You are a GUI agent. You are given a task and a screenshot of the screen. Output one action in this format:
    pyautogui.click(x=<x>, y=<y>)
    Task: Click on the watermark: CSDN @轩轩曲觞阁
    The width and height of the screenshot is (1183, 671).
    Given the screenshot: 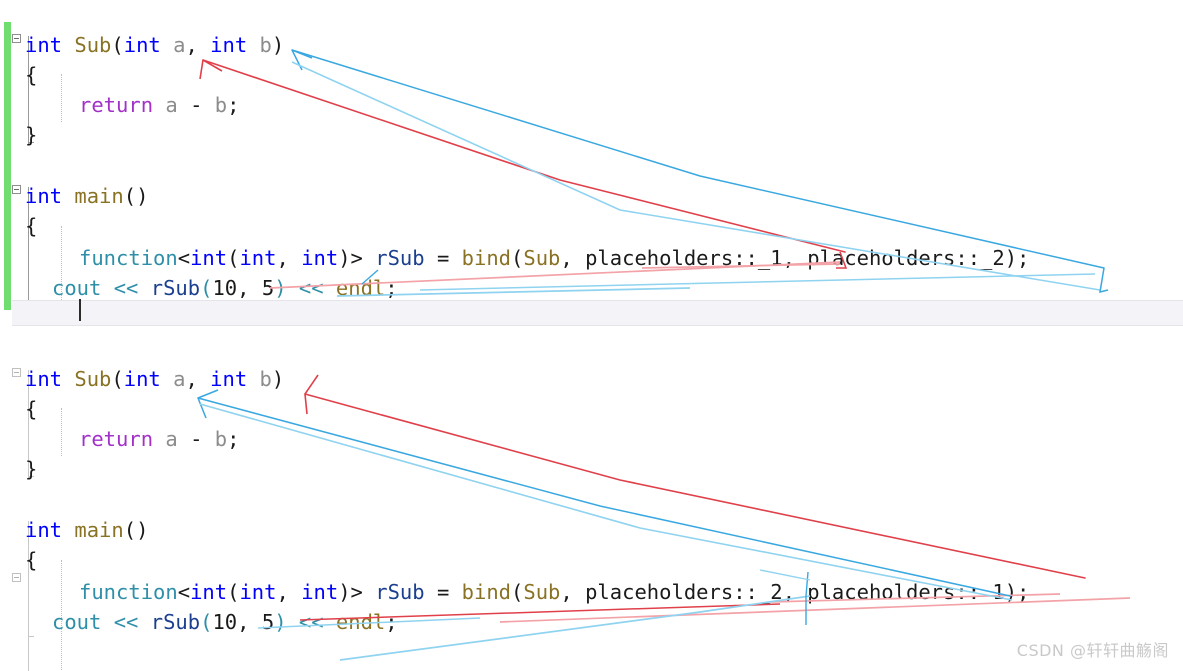 What is the action you would take?
    pyautogui.click(x=1092, y=650)
    